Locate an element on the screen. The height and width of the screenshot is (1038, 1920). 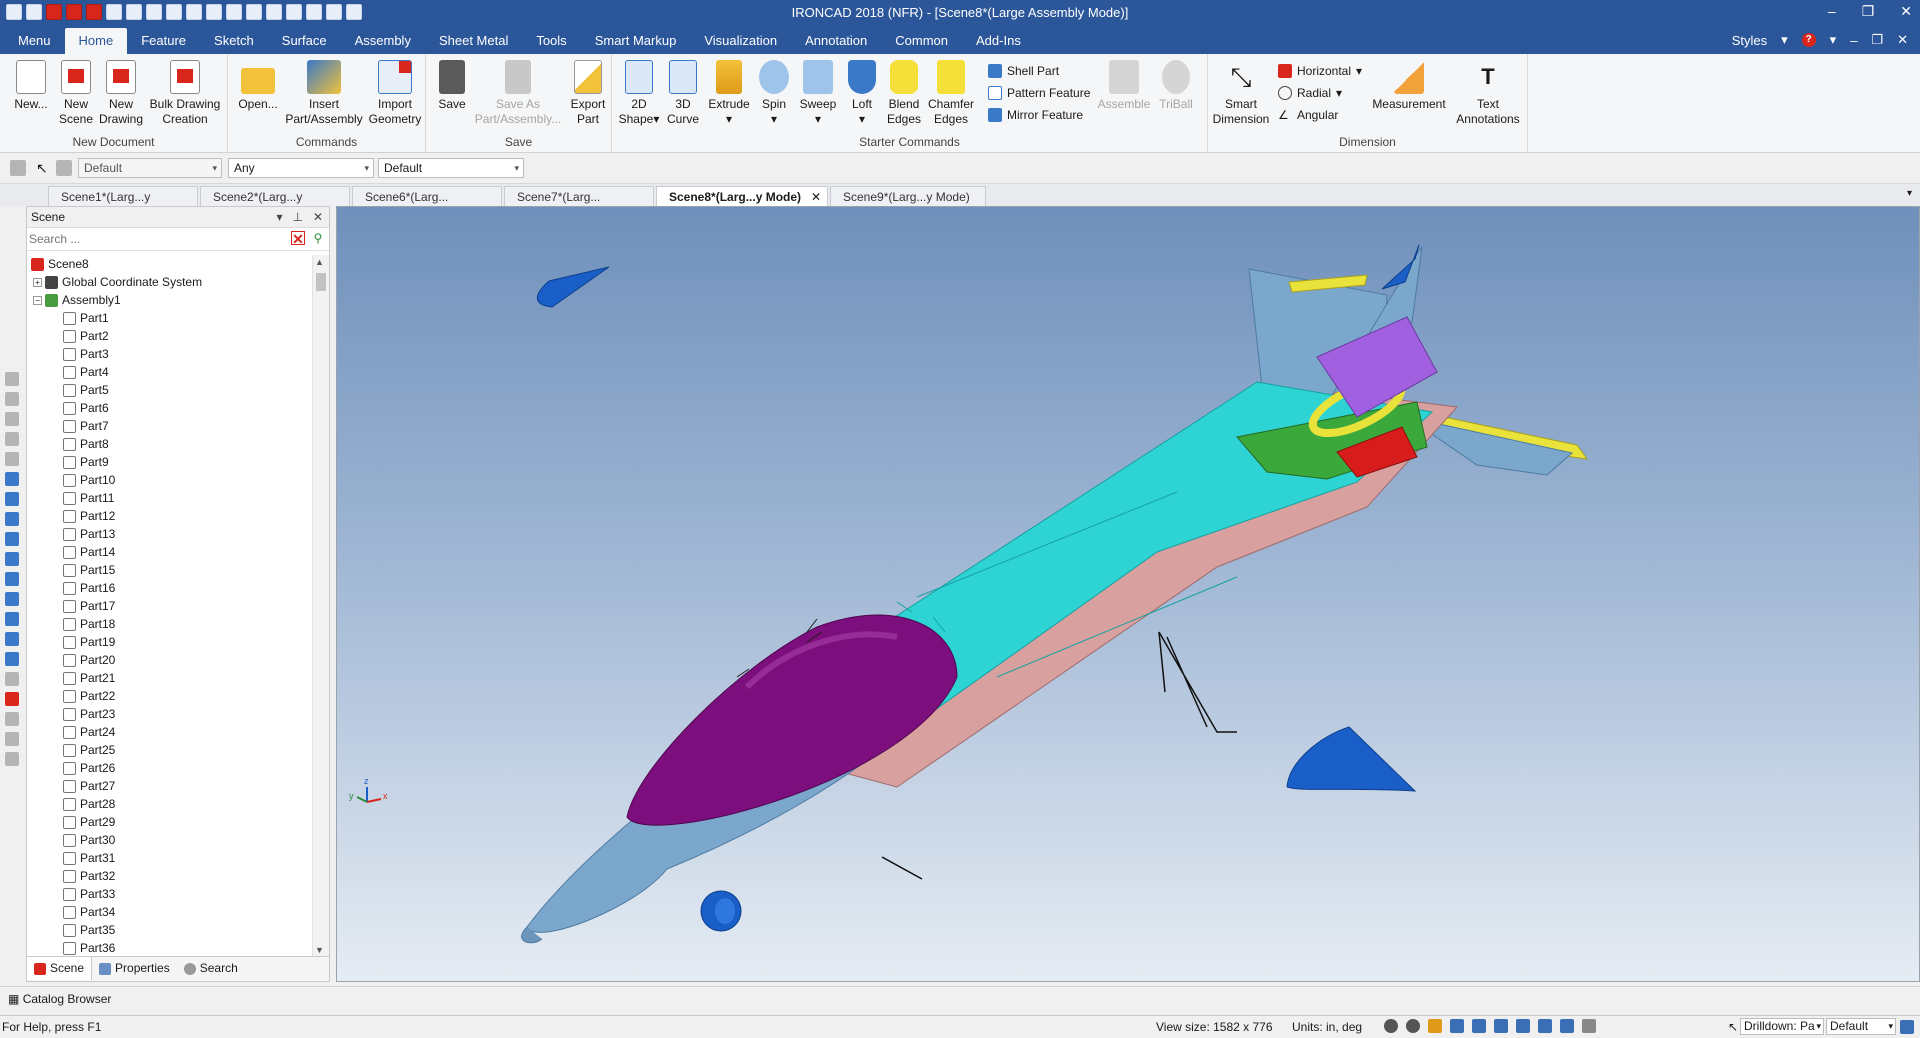
select-filter-icon is located at coordinates (1589, 1026).